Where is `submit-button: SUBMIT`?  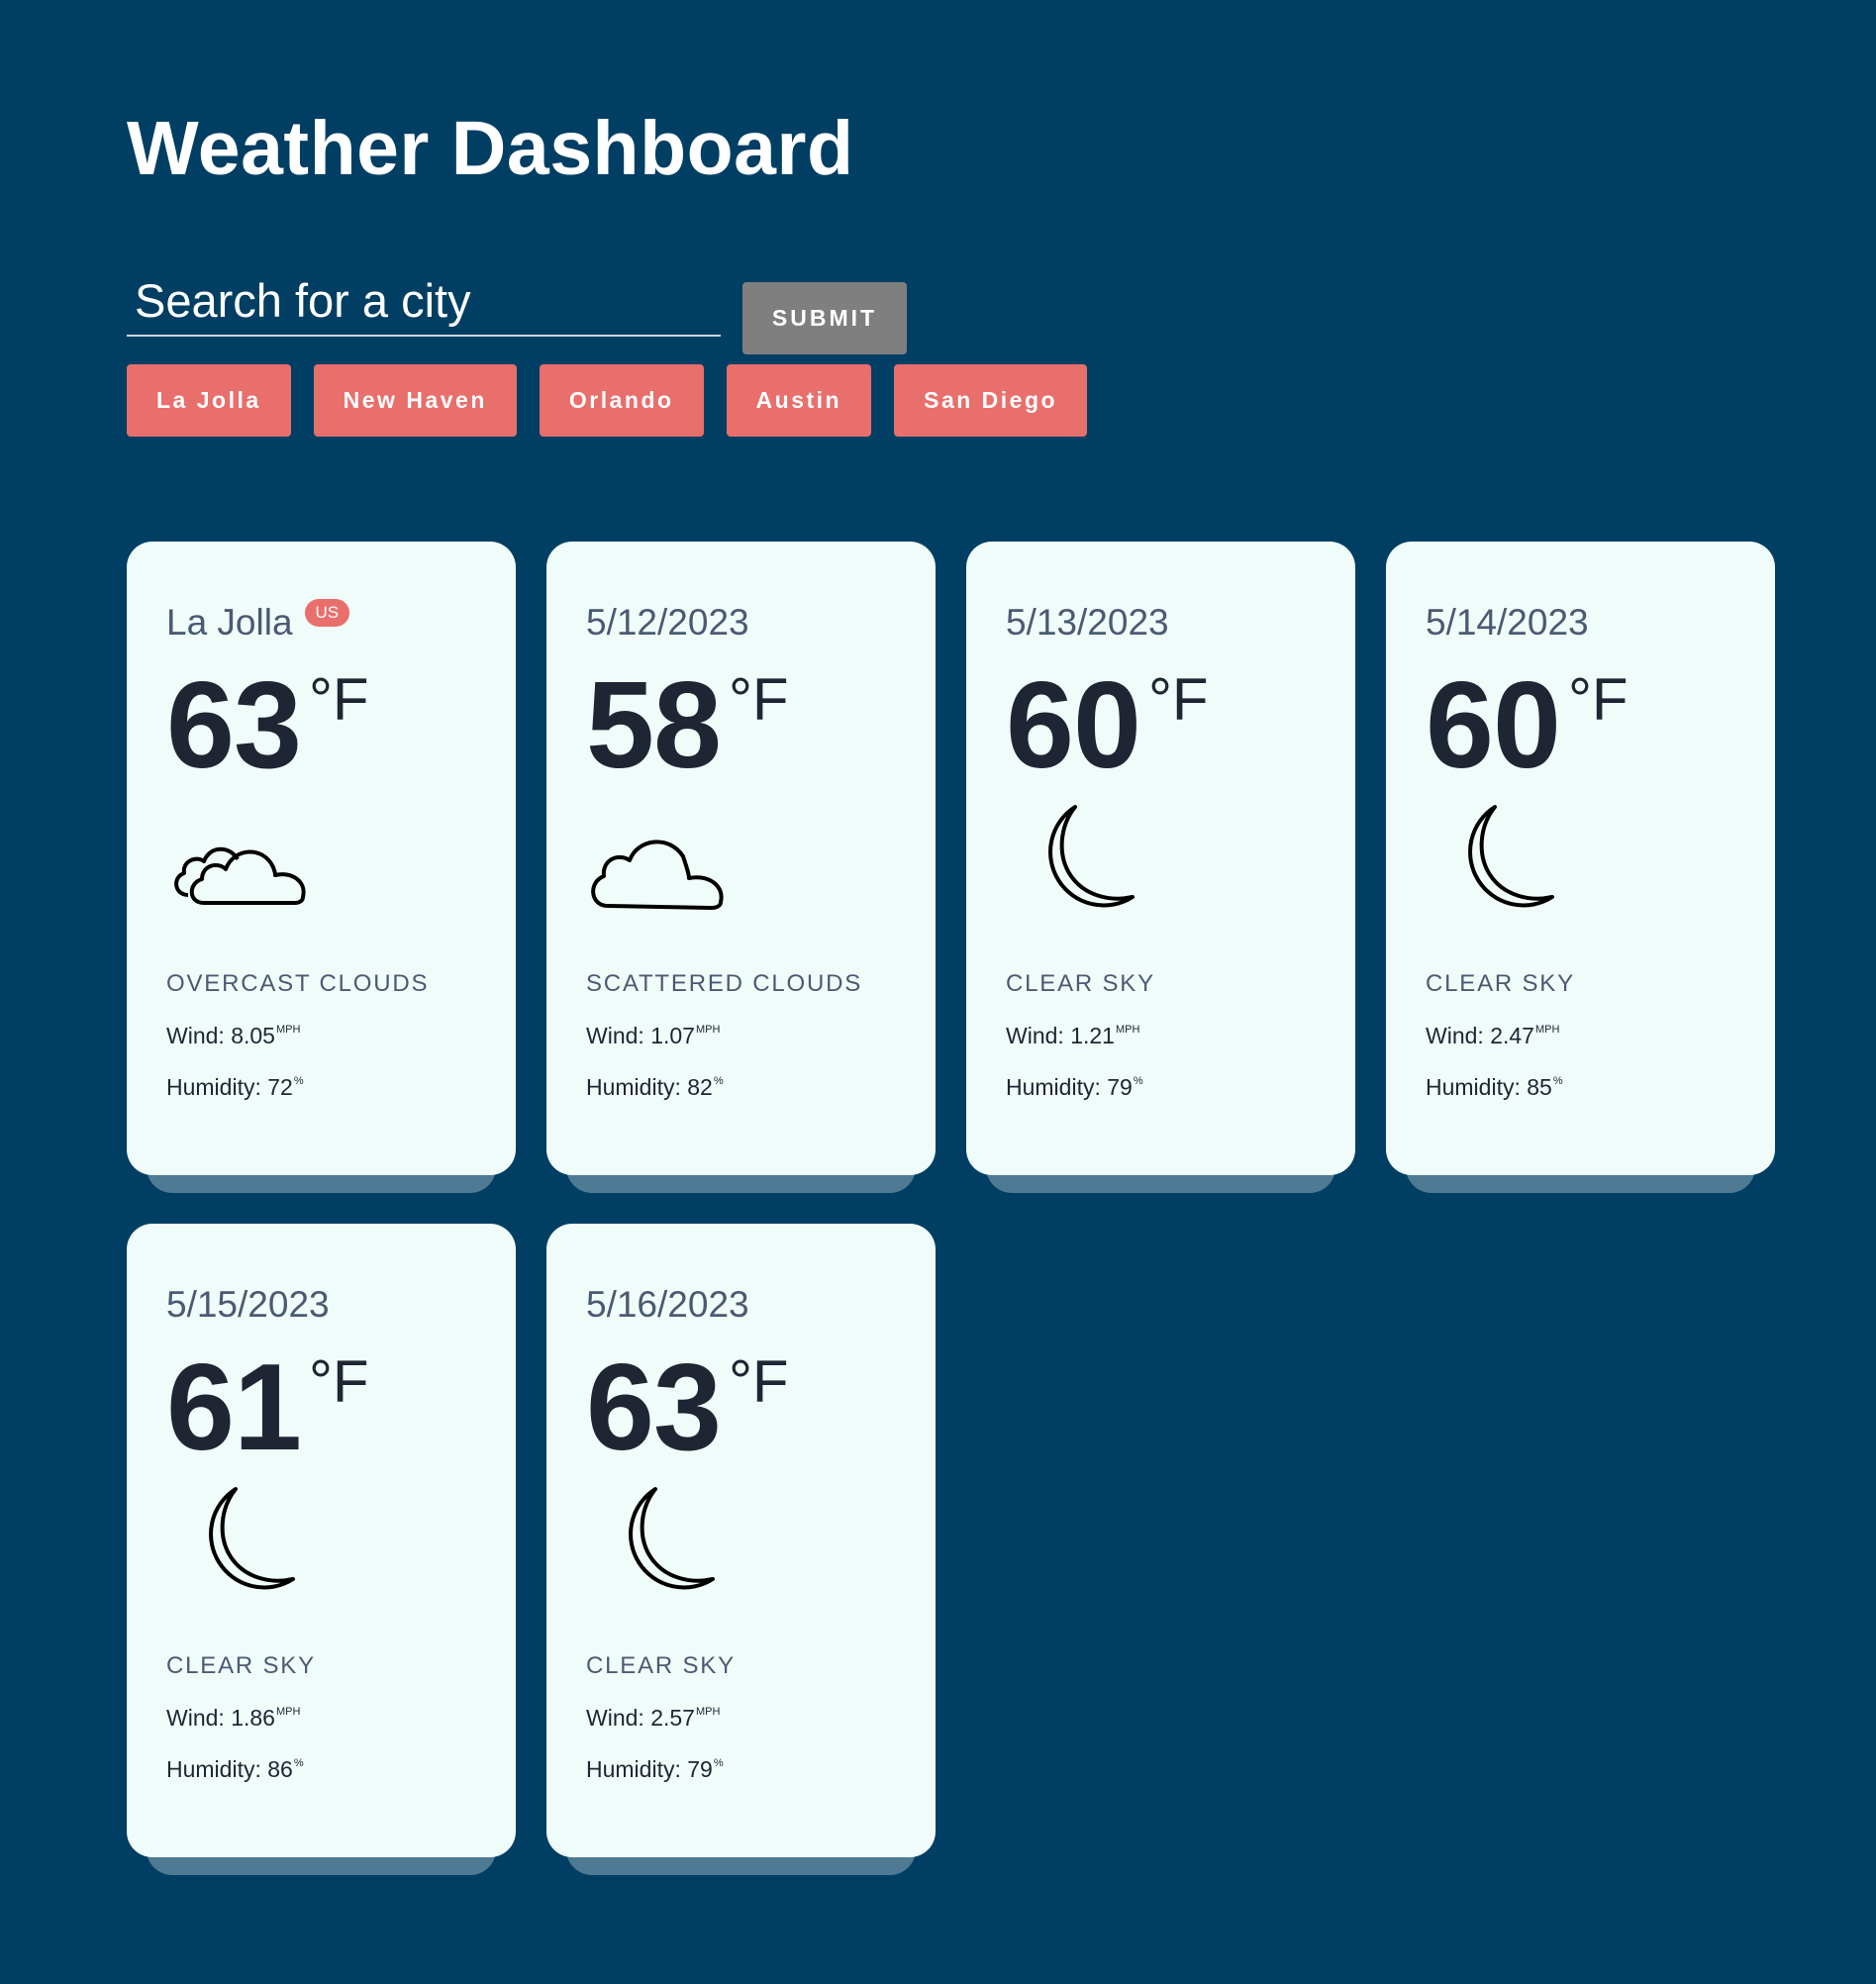 submit-button: SUBMIT is located at coordinates (824, 318).